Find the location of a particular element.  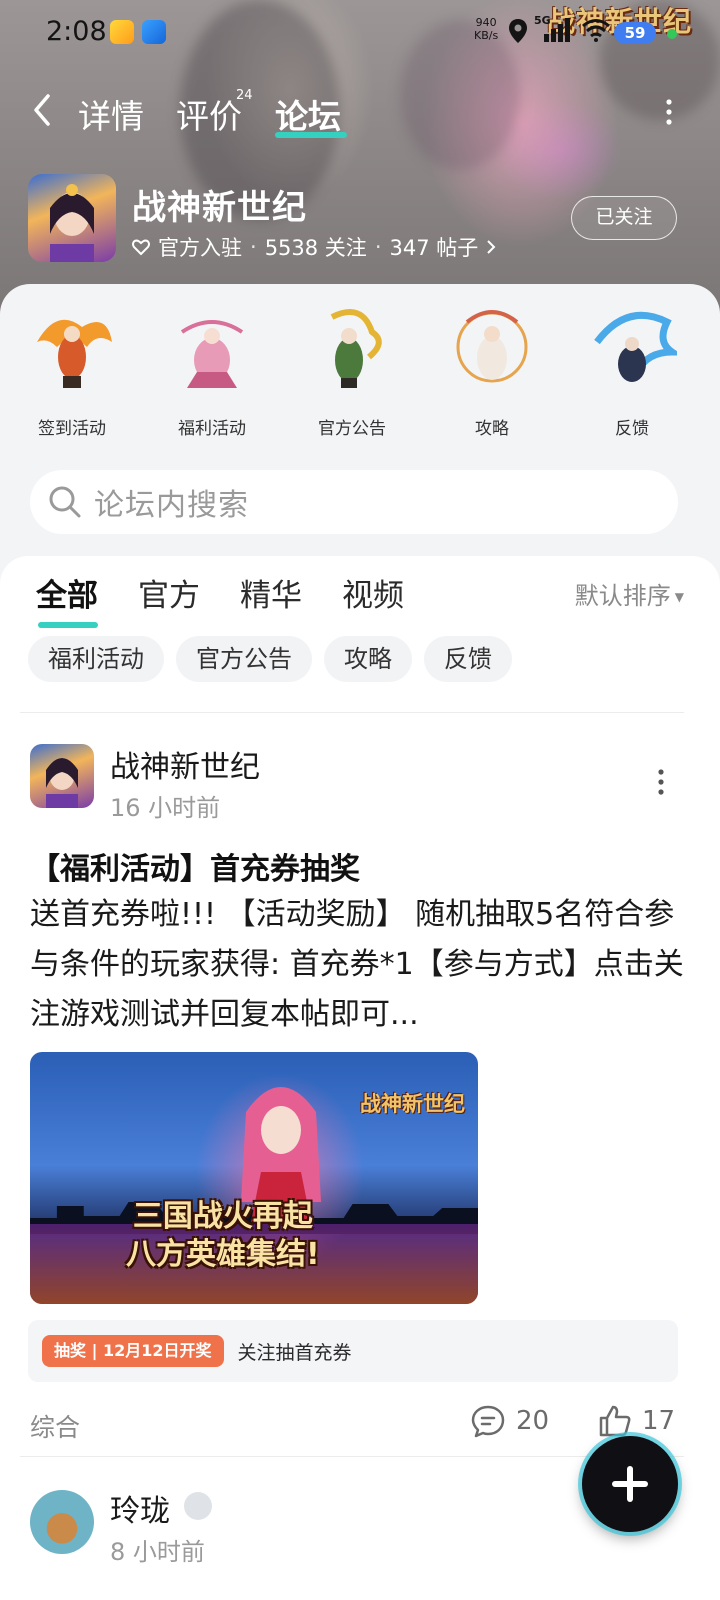

category-label: 签到活动 is located at coordinates (72, 429).